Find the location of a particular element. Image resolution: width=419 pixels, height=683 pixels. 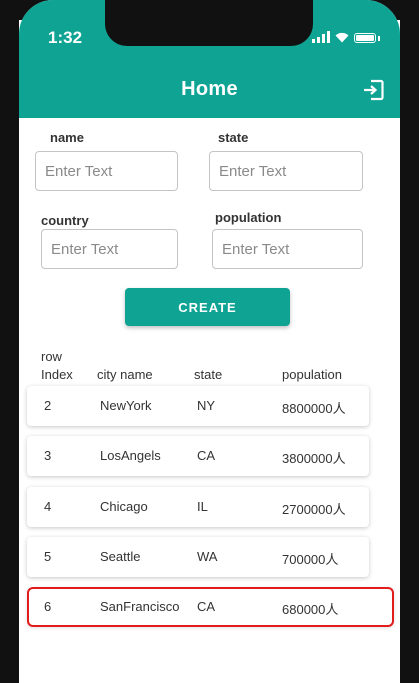

table-row: 3 LosAngels CA 3800000人 is located at coordinates (198, 456).